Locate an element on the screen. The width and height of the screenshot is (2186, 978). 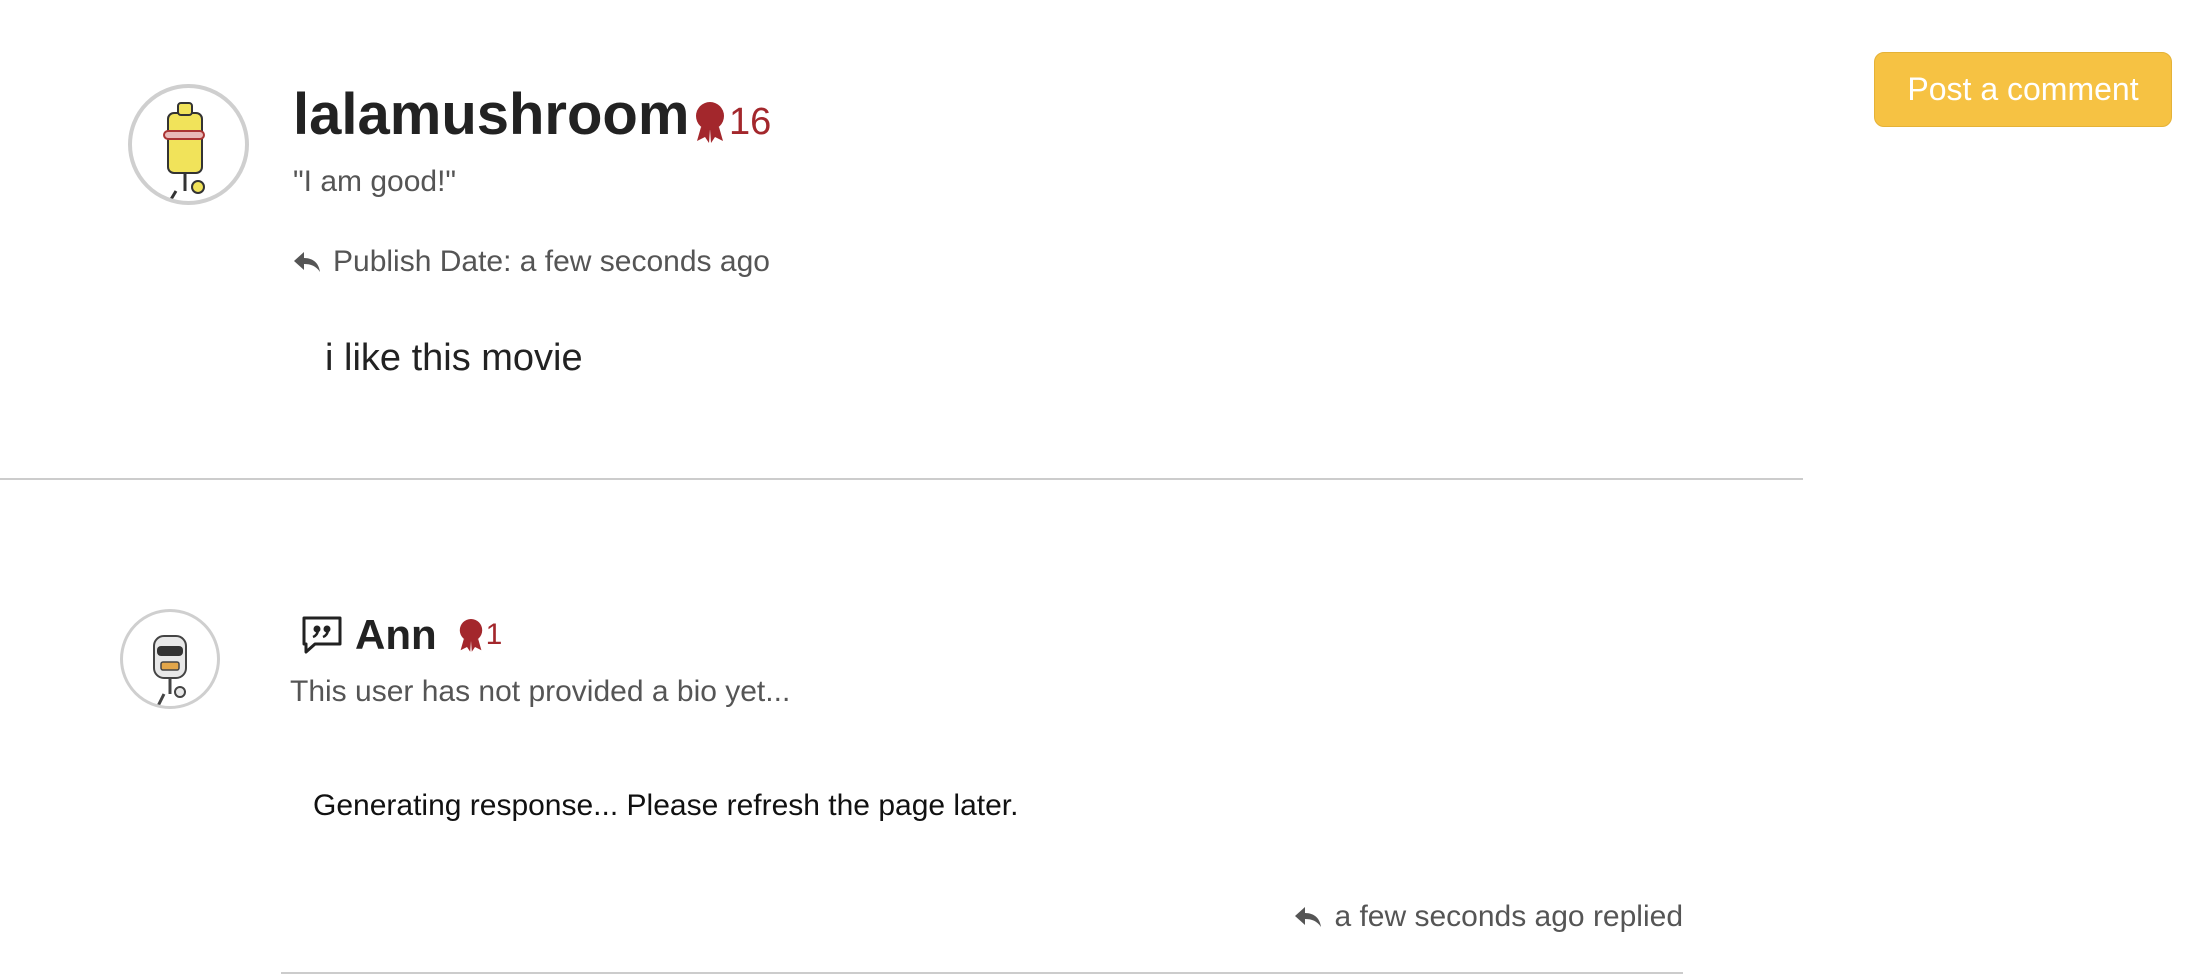
author-bio: "I am good!" is located at coordinates (375, 181).